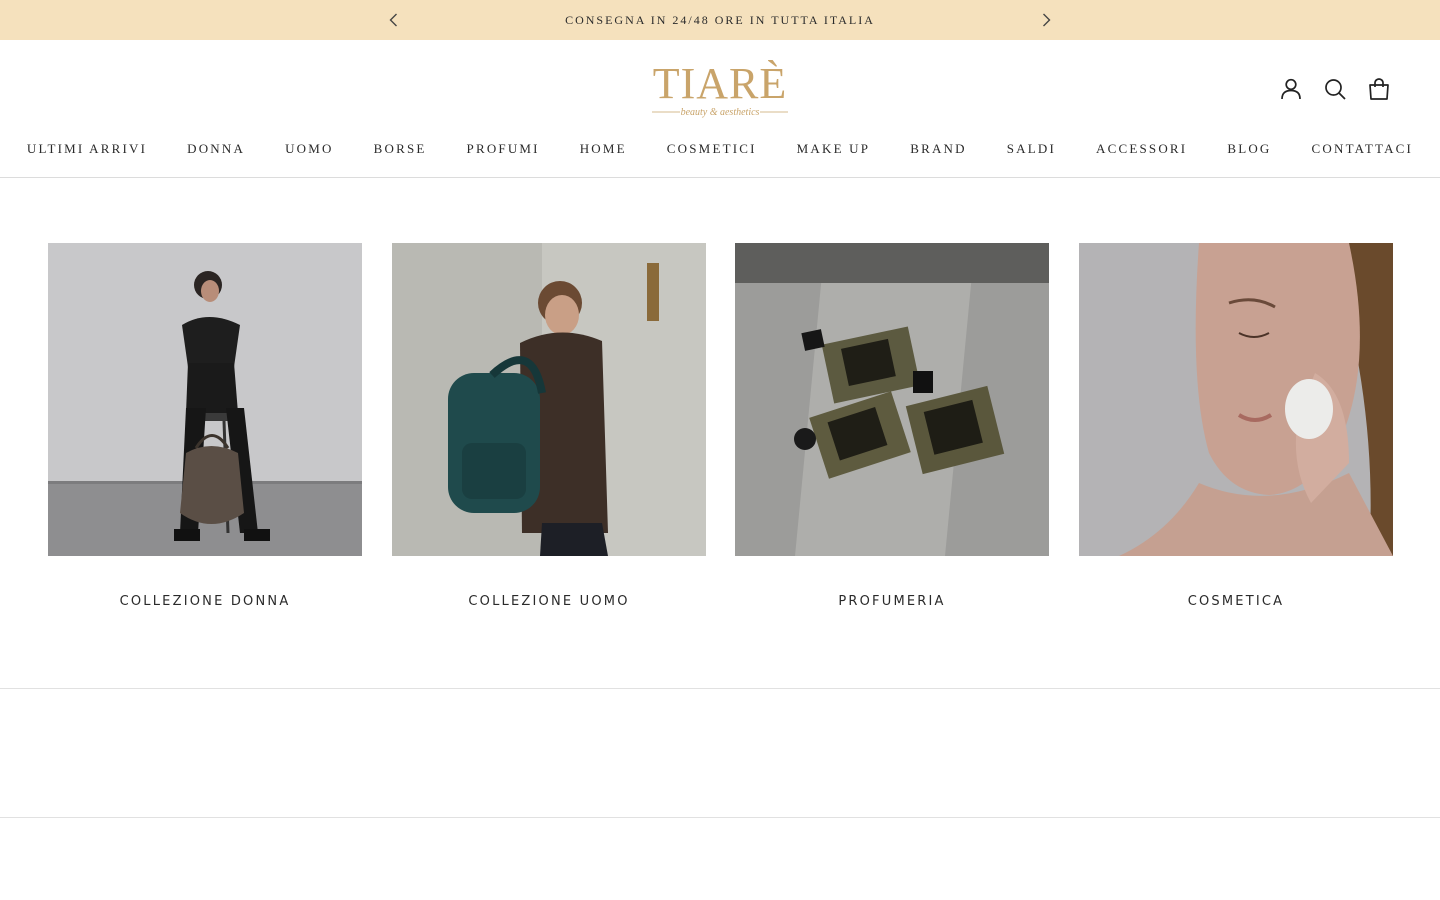 The width and height of the screenshot is (1440, 900). Describe the element at coordinates (205, 601) in the screenshot. I see `collection-title-donna: COLLEZIONE DONNA` at that location.